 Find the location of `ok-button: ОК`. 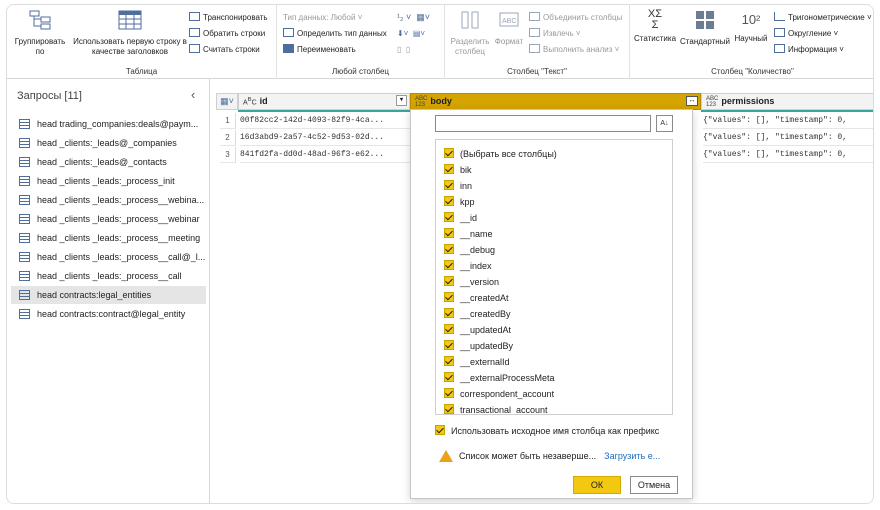

ok-button: ОК is located at coordinates (597, 485).